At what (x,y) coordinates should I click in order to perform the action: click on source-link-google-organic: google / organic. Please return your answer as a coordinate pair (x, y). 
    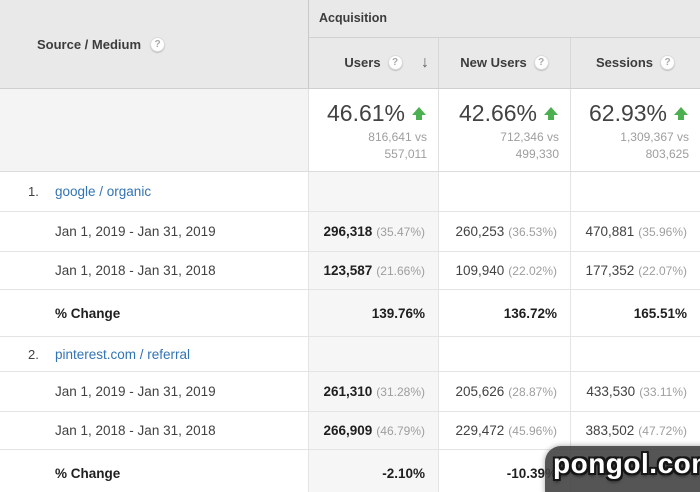
    Looking at the image, I should click on (103, 191).